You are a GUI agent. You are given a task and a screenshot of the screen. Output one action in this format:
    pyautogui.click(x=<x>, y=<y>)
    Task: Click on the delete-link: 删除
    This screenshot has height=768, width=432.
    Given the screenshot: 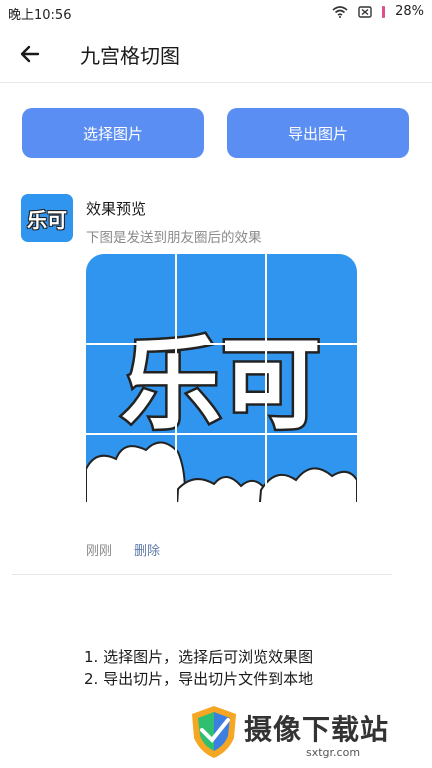 What is the action you would take?
    pyautogui.click(x=147, y=549)
    